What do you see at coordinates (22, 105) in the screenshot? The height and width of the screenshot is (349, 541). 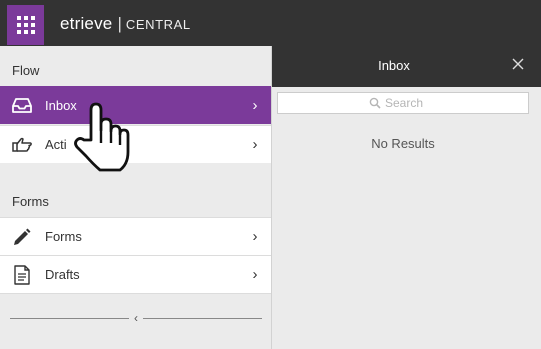 I see `inbox-tray-icon` at bounding box center [22, 105].